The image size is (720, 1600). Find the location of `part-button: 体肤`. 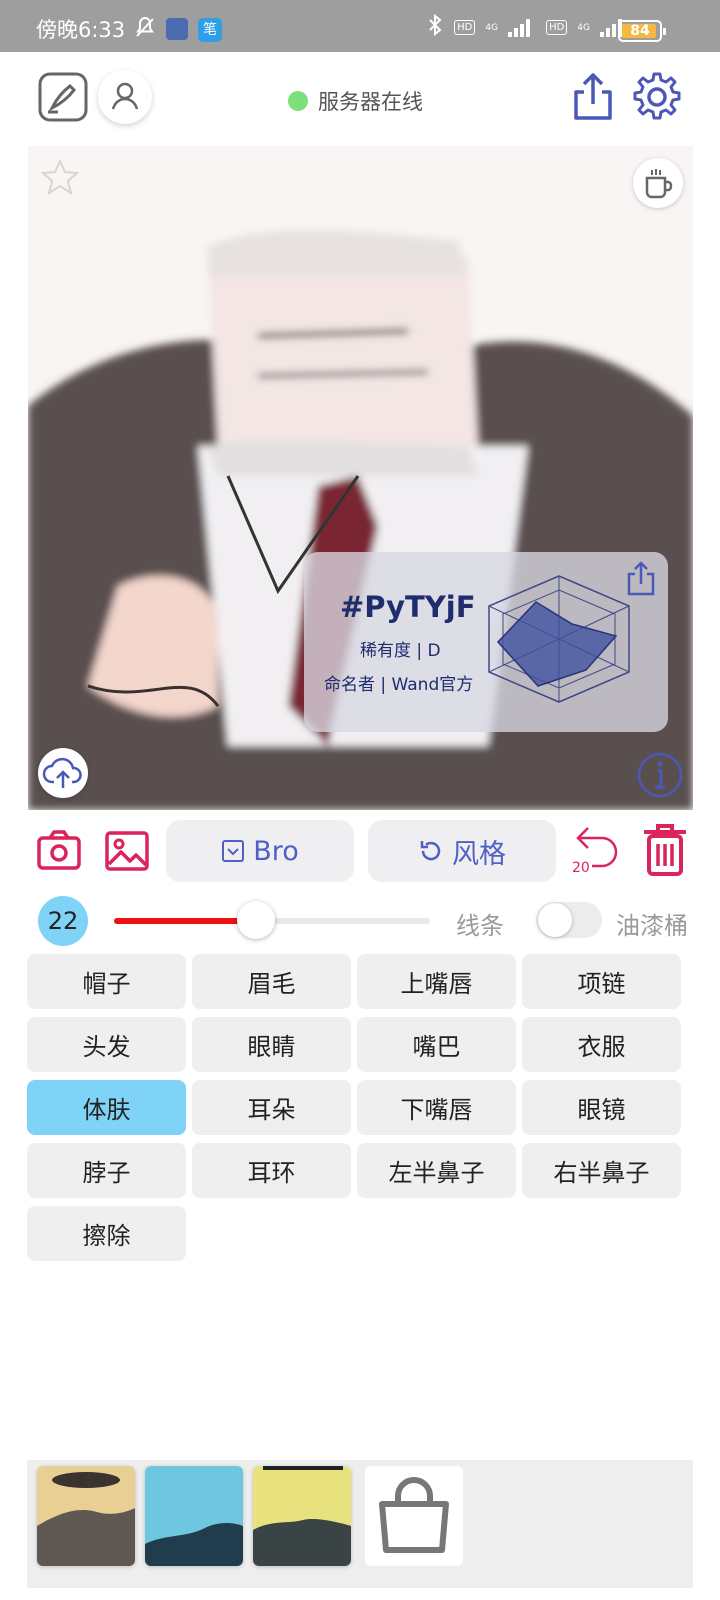

part-button: 体肤 is located at coordinates (106, 1107).